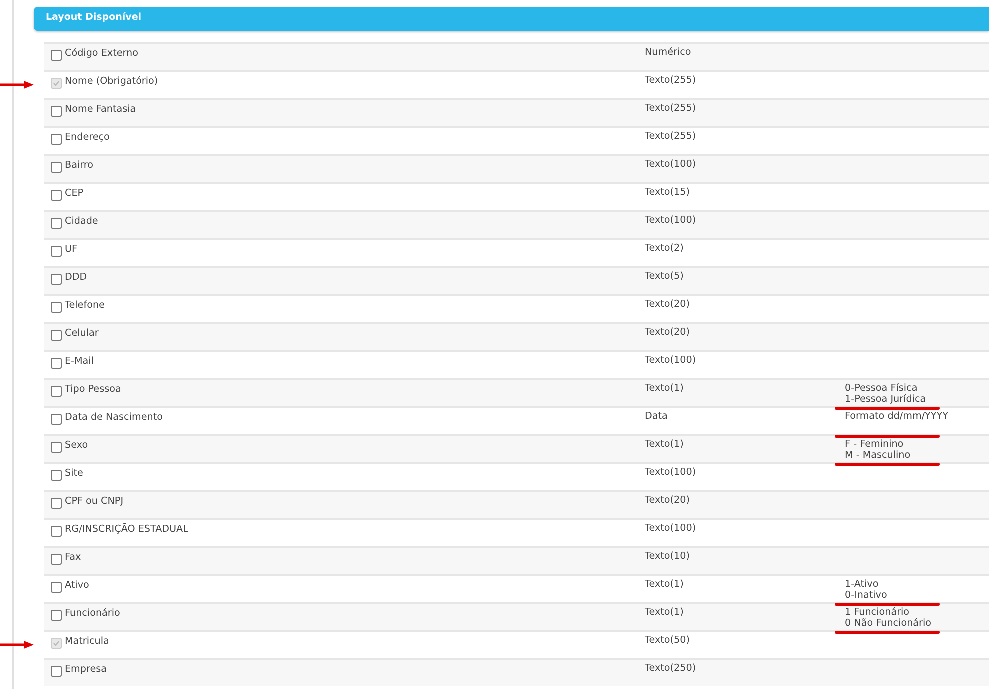  What do you see at coordinates (92, 613) in the screenshot?
I see `field-name: Funcionário` at bounding box center [92, 613].